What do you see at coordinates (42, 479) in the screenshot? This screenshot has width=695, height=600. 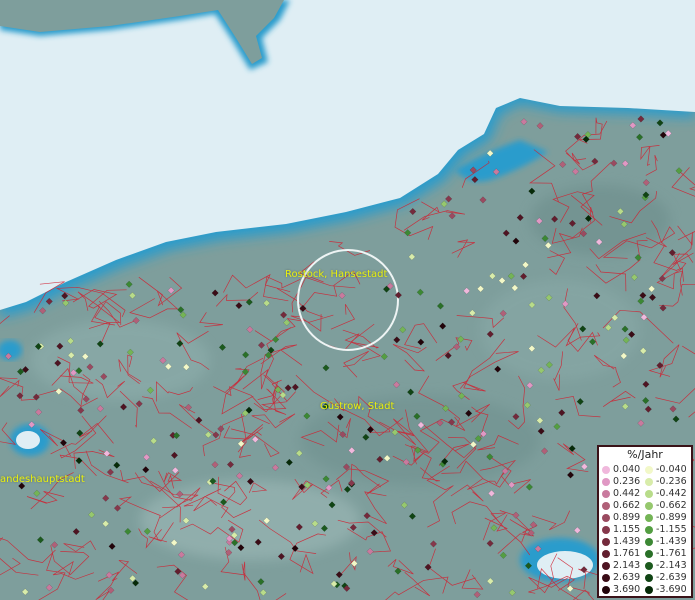 I see `label-schwerin: andeshauptstadt` at bounding box center [42, 479].